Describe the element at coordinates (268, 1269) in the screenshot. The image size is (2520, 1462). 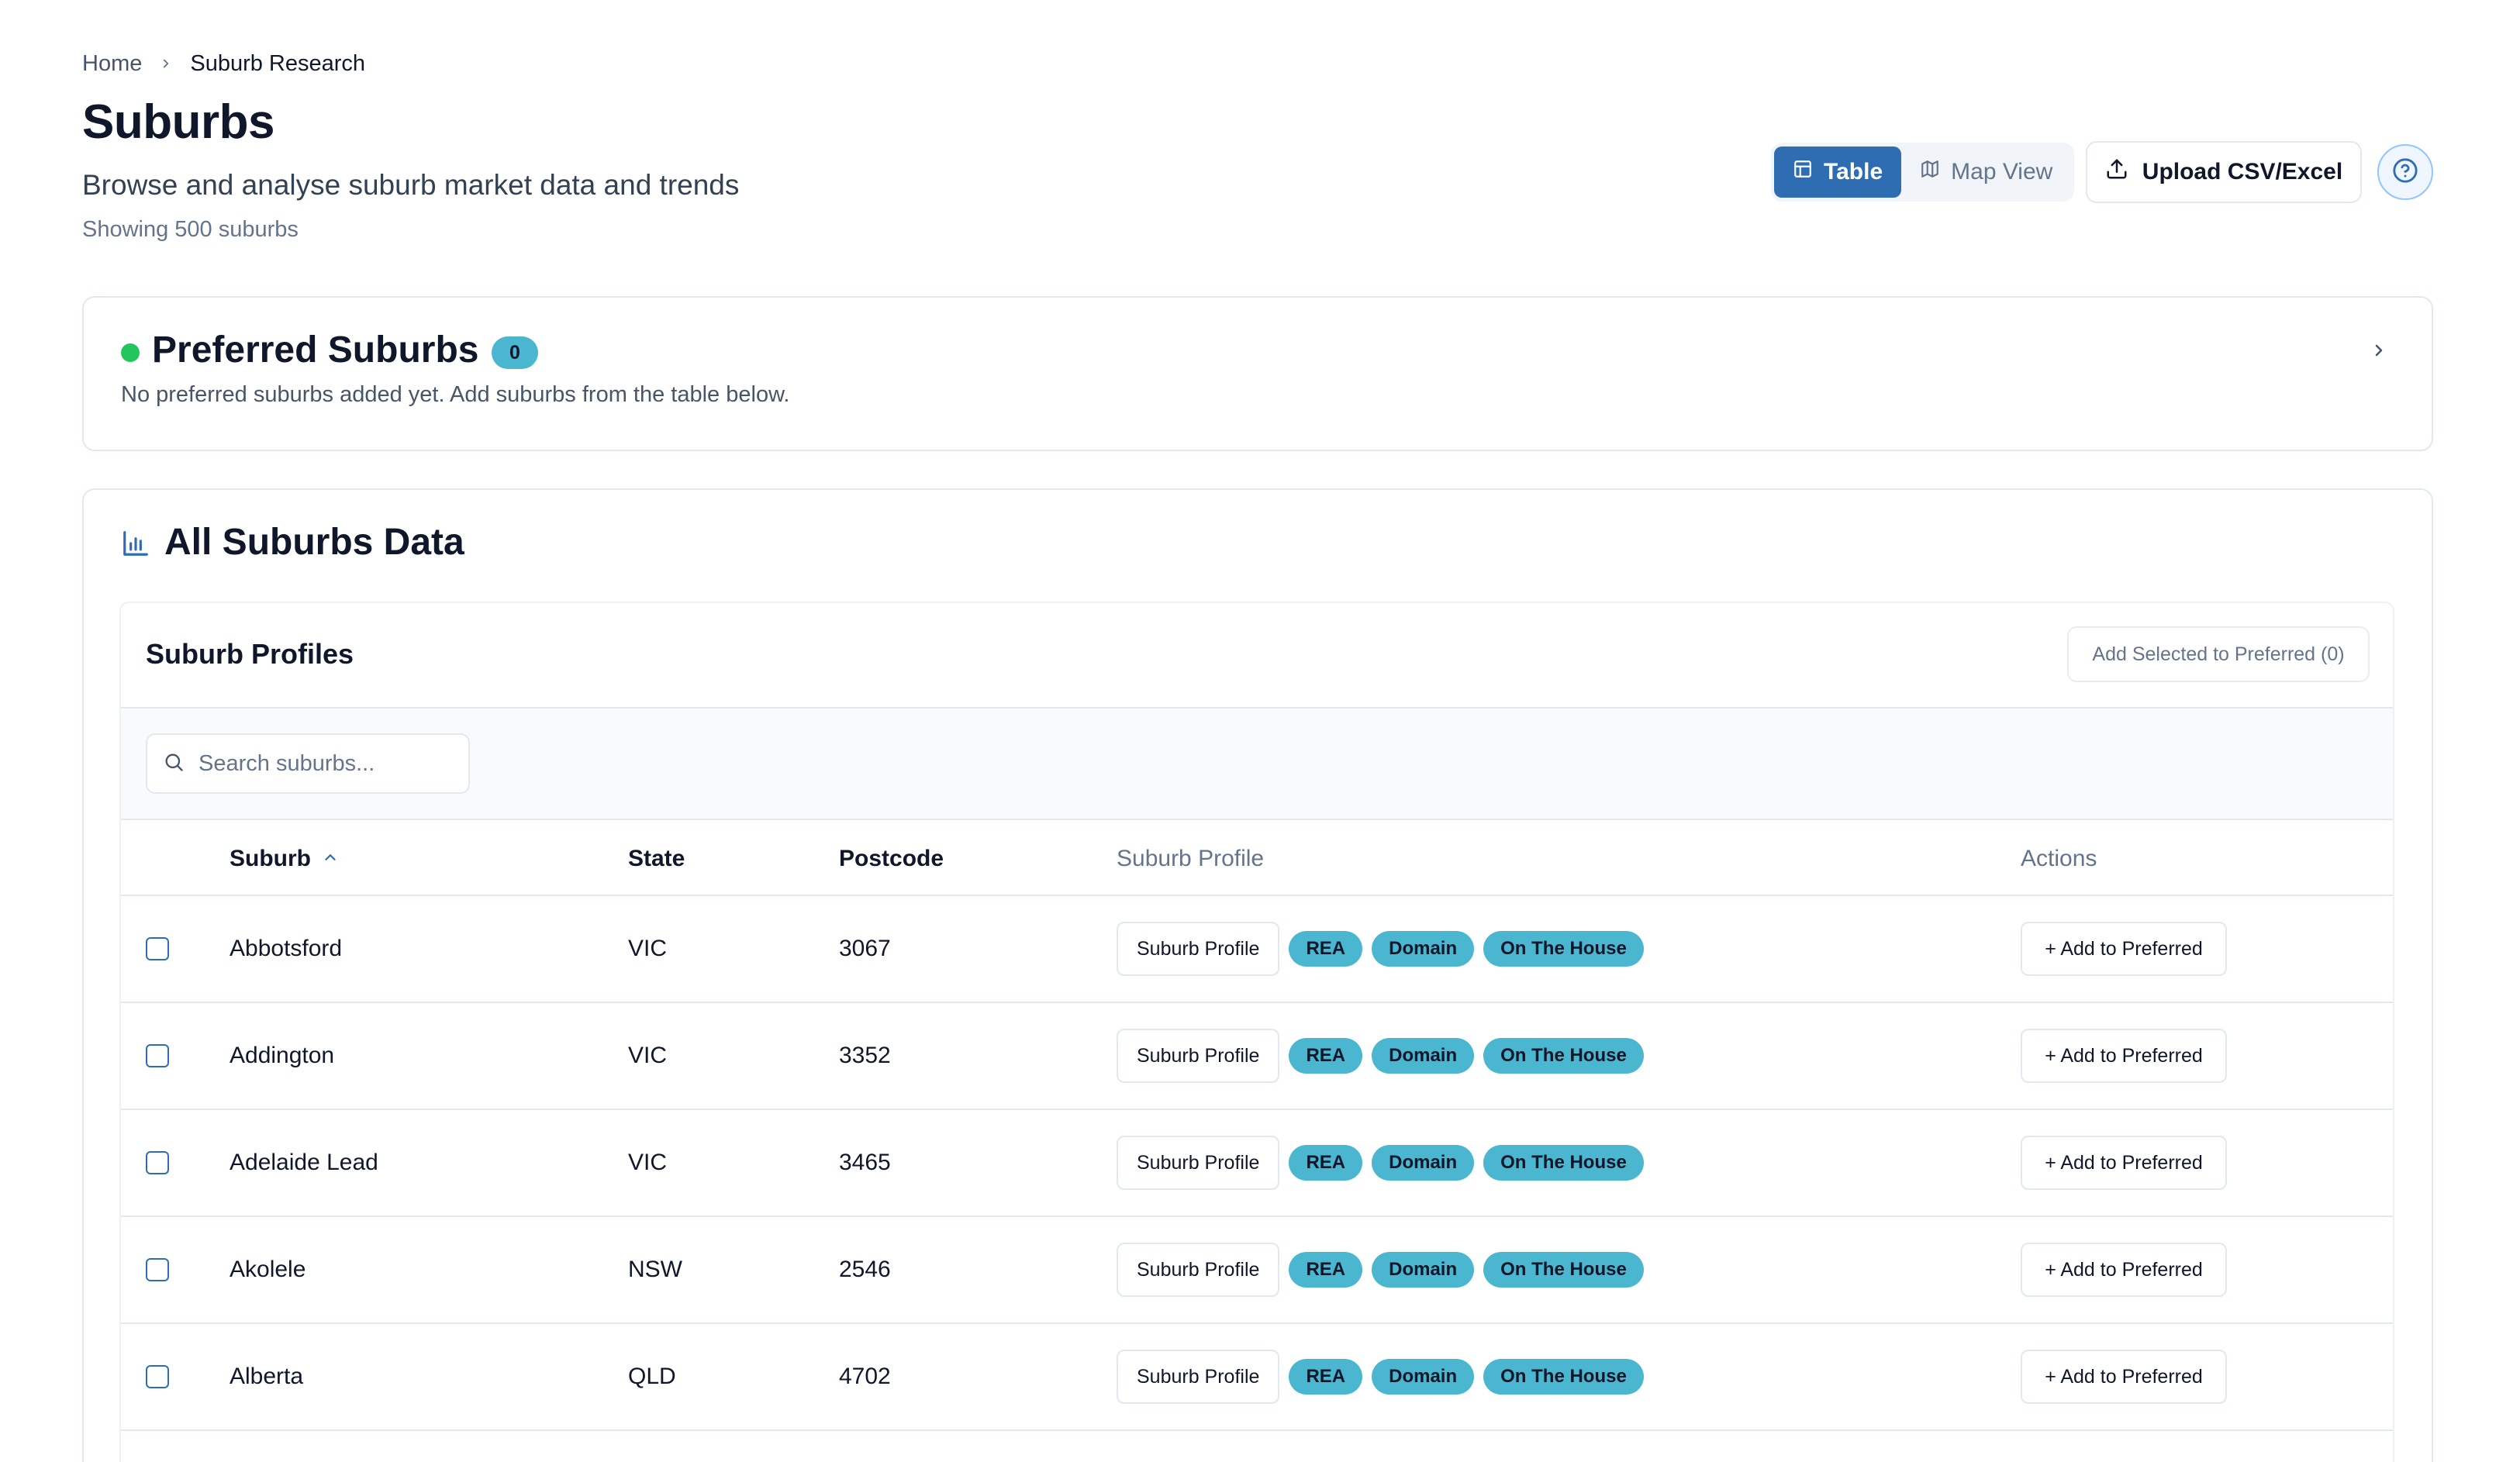
I see `suburb-cell: Akolele` at that location.